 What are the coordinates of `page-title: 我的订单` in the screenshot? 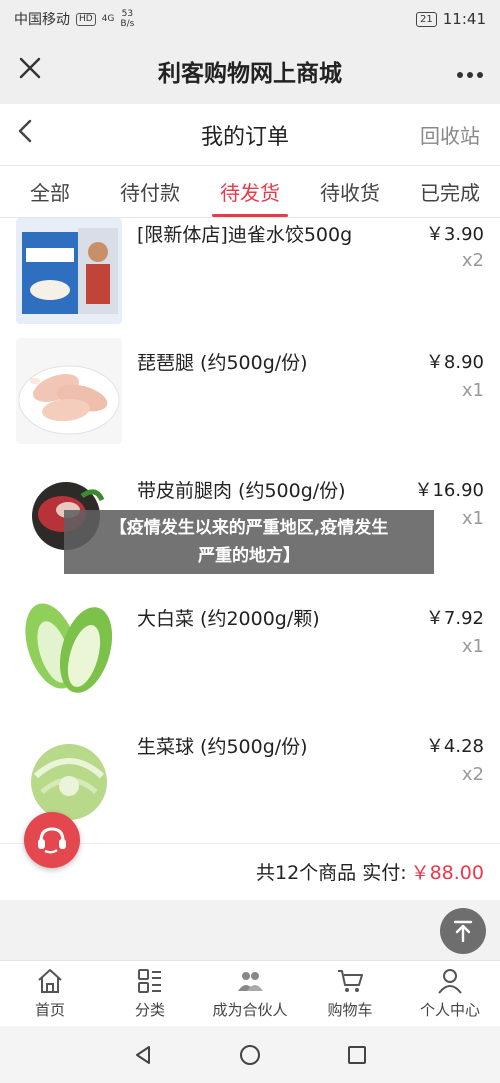 It's located at (244, 137).